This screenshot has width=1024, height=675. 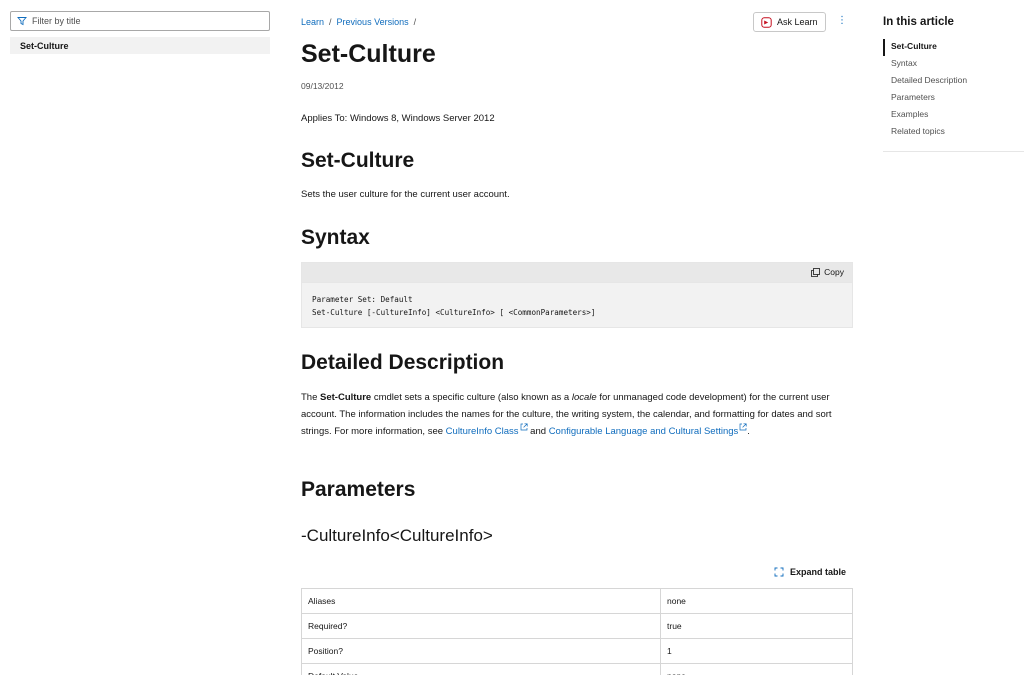 I want to click on filter-icon, so click(x=22, y=21).